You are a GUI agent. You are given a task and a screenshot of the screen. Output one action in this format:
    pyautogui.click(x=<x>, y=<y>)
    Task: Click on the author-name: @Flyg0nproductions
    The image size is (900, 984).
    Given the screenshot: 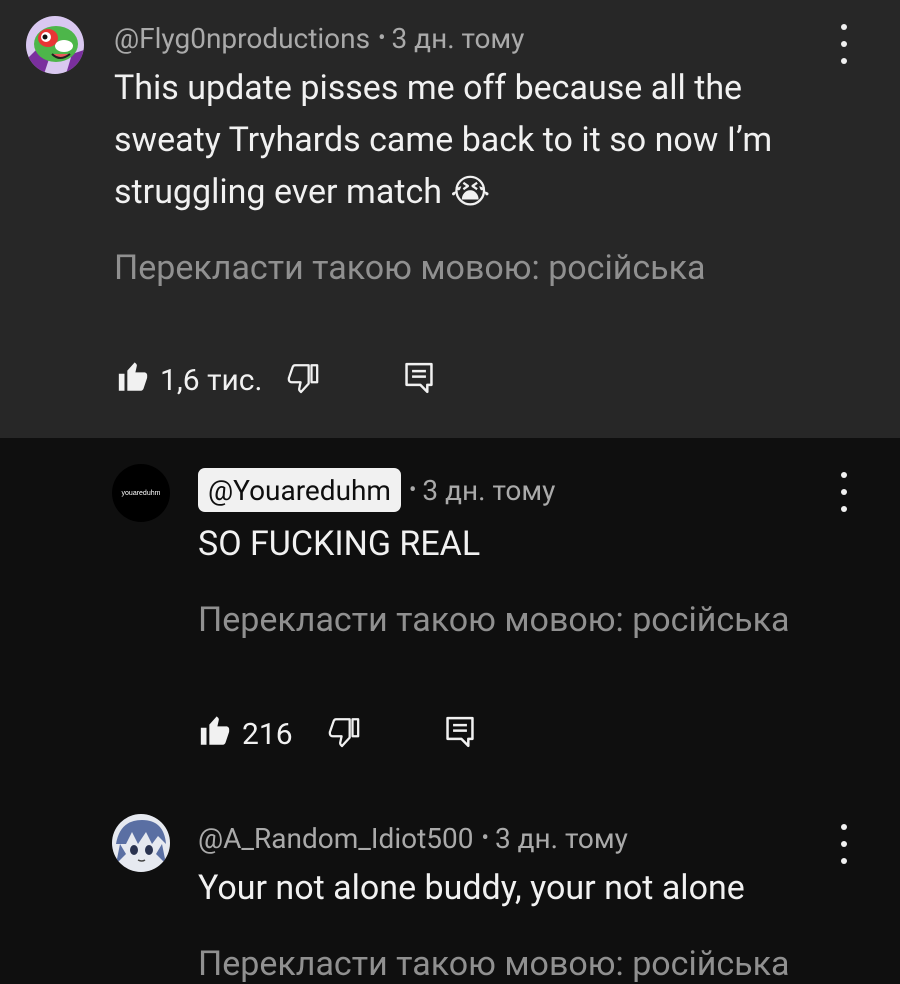 What is the action you would take?
    pyautogui.click(x=242, y=38)
    